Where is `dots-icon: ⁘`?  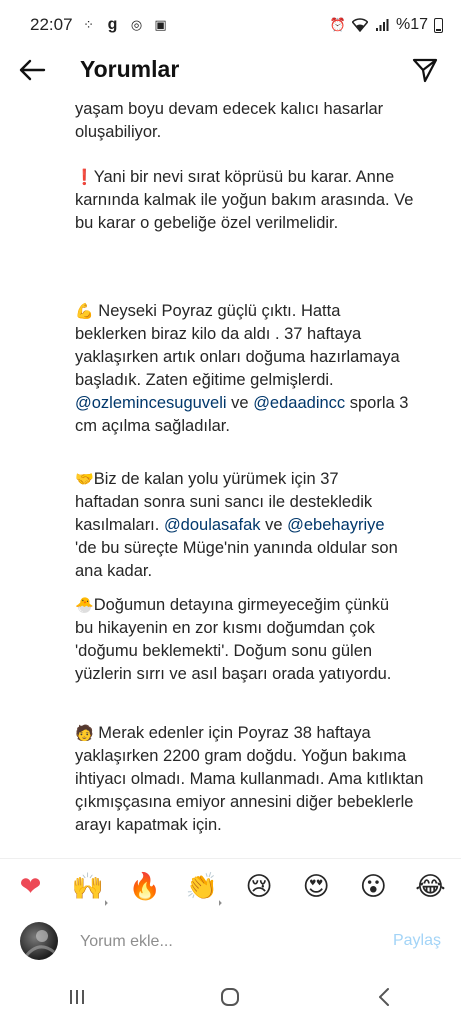
dots-icon: ⁘ is located at coordinates (88, 24).